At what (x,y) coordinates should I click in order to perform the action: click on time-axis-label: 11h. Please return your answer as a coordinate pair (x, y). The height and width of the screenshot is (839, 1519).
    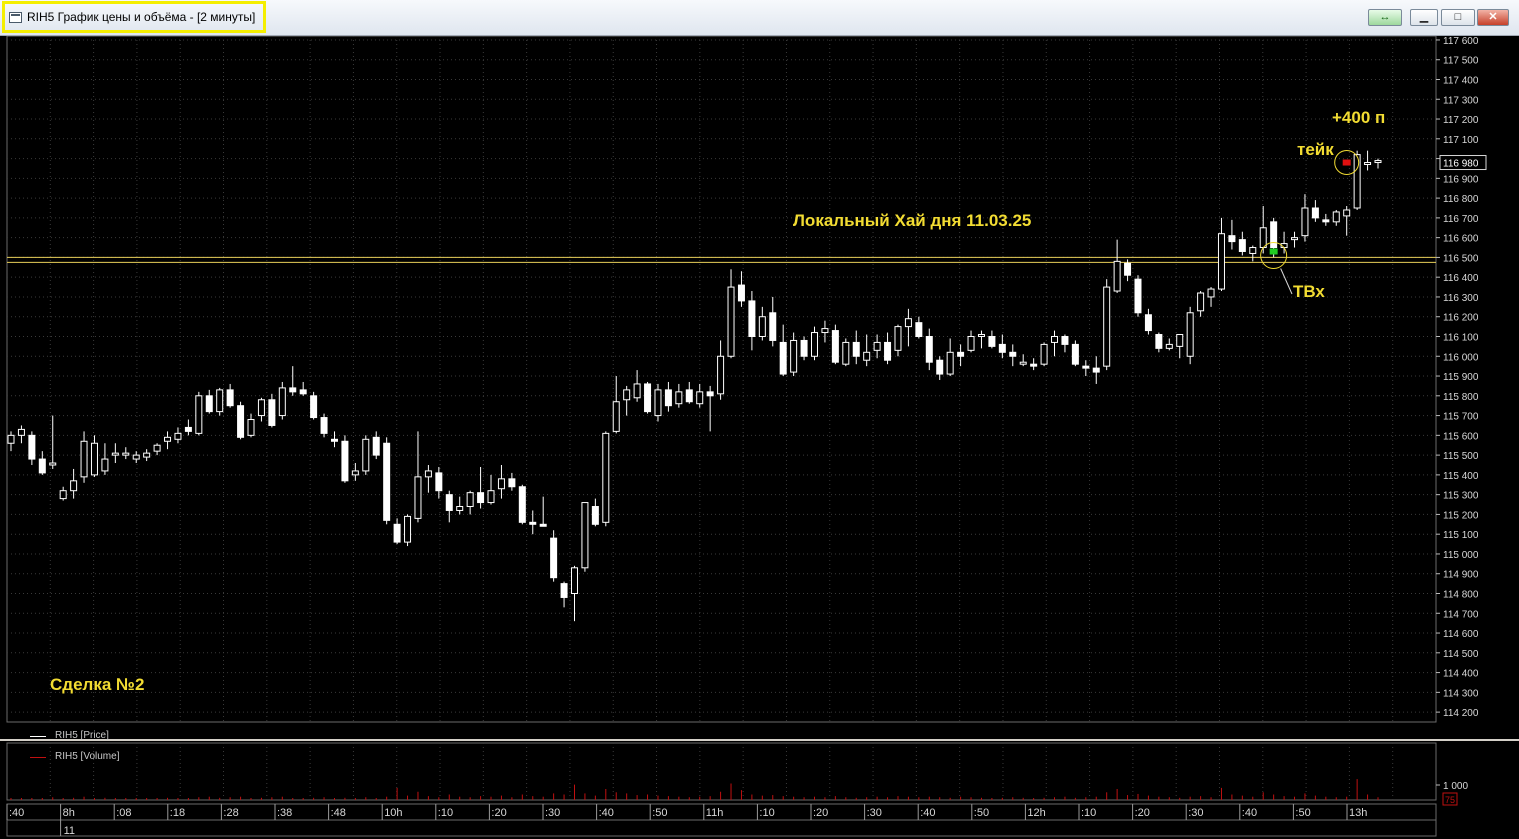
    Looking at the image, I should click on (715, 813).